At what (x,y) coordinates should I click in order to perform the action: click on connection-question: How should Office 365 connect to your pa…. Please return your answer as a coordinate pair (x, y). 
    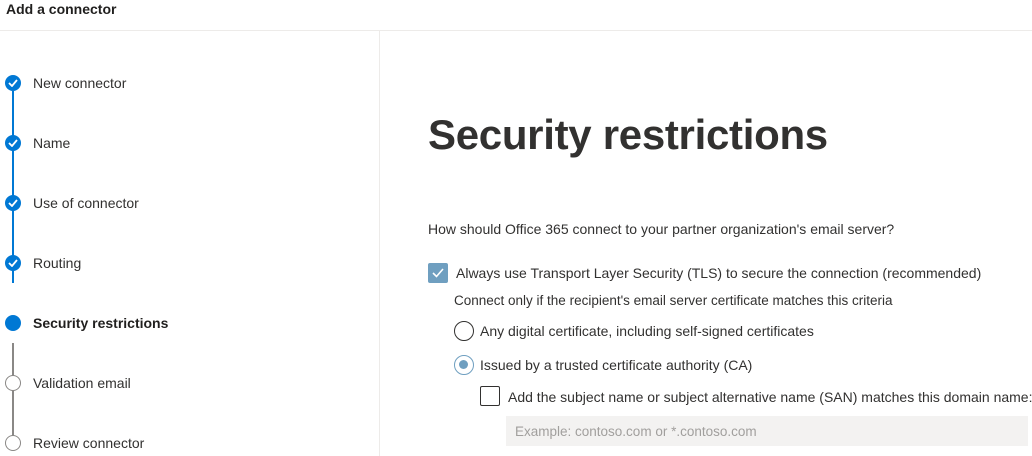
    Looking at the image, I should click on (661, 229).